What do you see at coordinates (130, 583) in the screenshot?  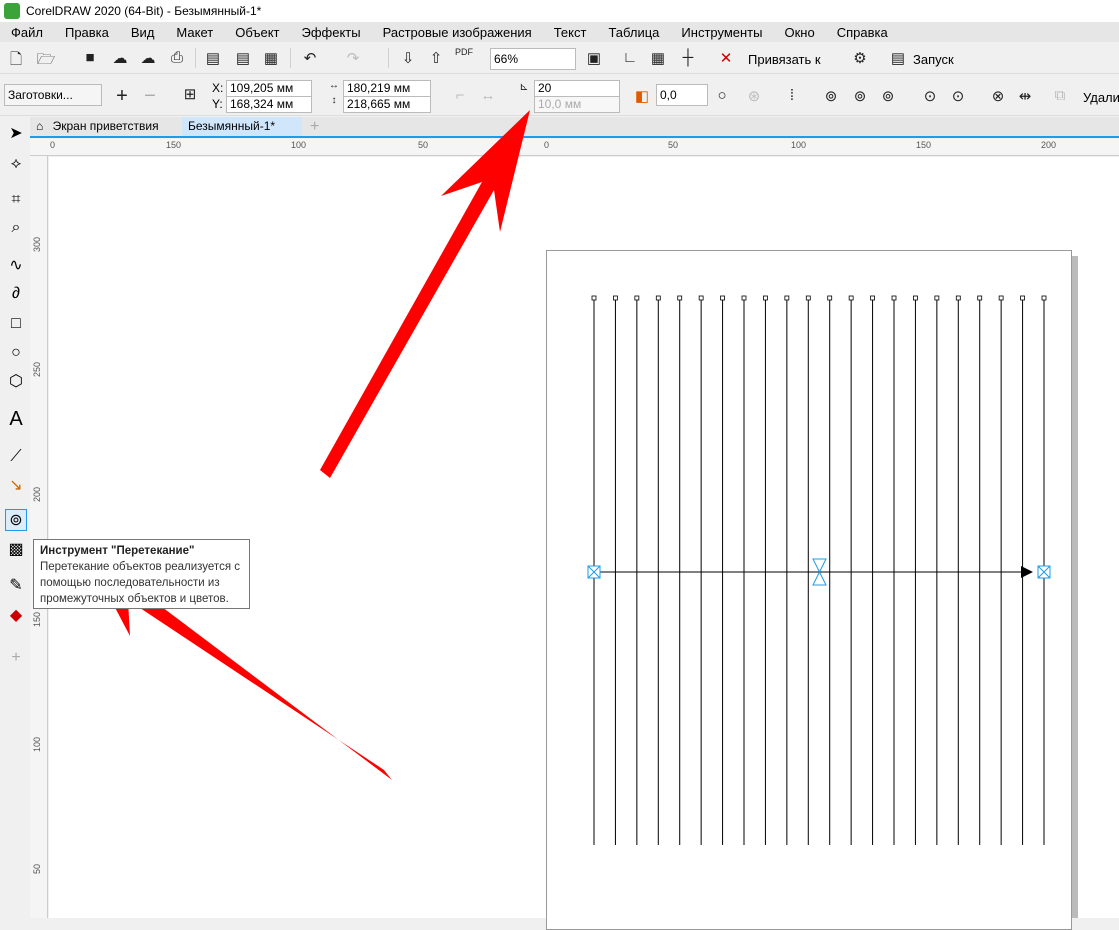 I see `tooltip-line: помощью последовательности из` at bounding box center [130, 583].